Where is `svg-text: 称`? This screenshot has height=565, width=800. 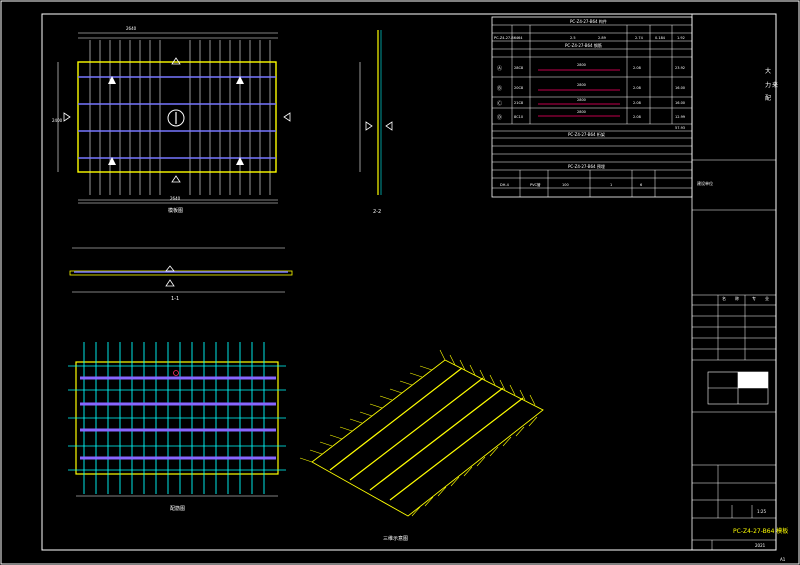 svg-text: 称 is located at coordinates (737, 298).